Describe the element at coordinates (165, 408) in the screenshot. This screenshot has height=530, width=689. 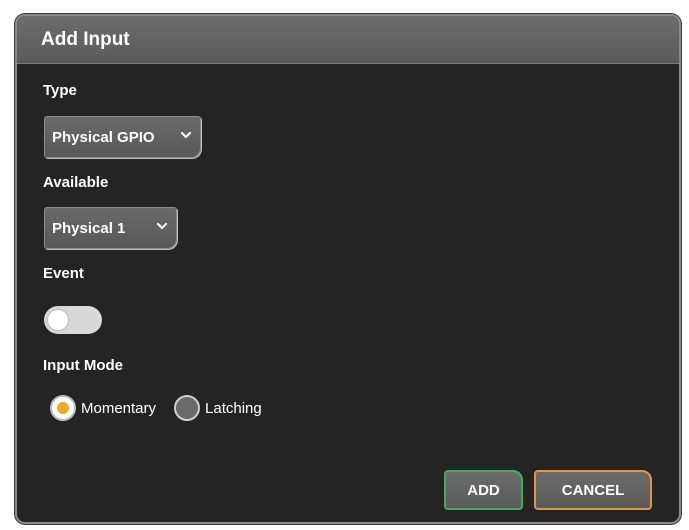
I see `input-mode-radio-group: Momentary Latching` at that location.